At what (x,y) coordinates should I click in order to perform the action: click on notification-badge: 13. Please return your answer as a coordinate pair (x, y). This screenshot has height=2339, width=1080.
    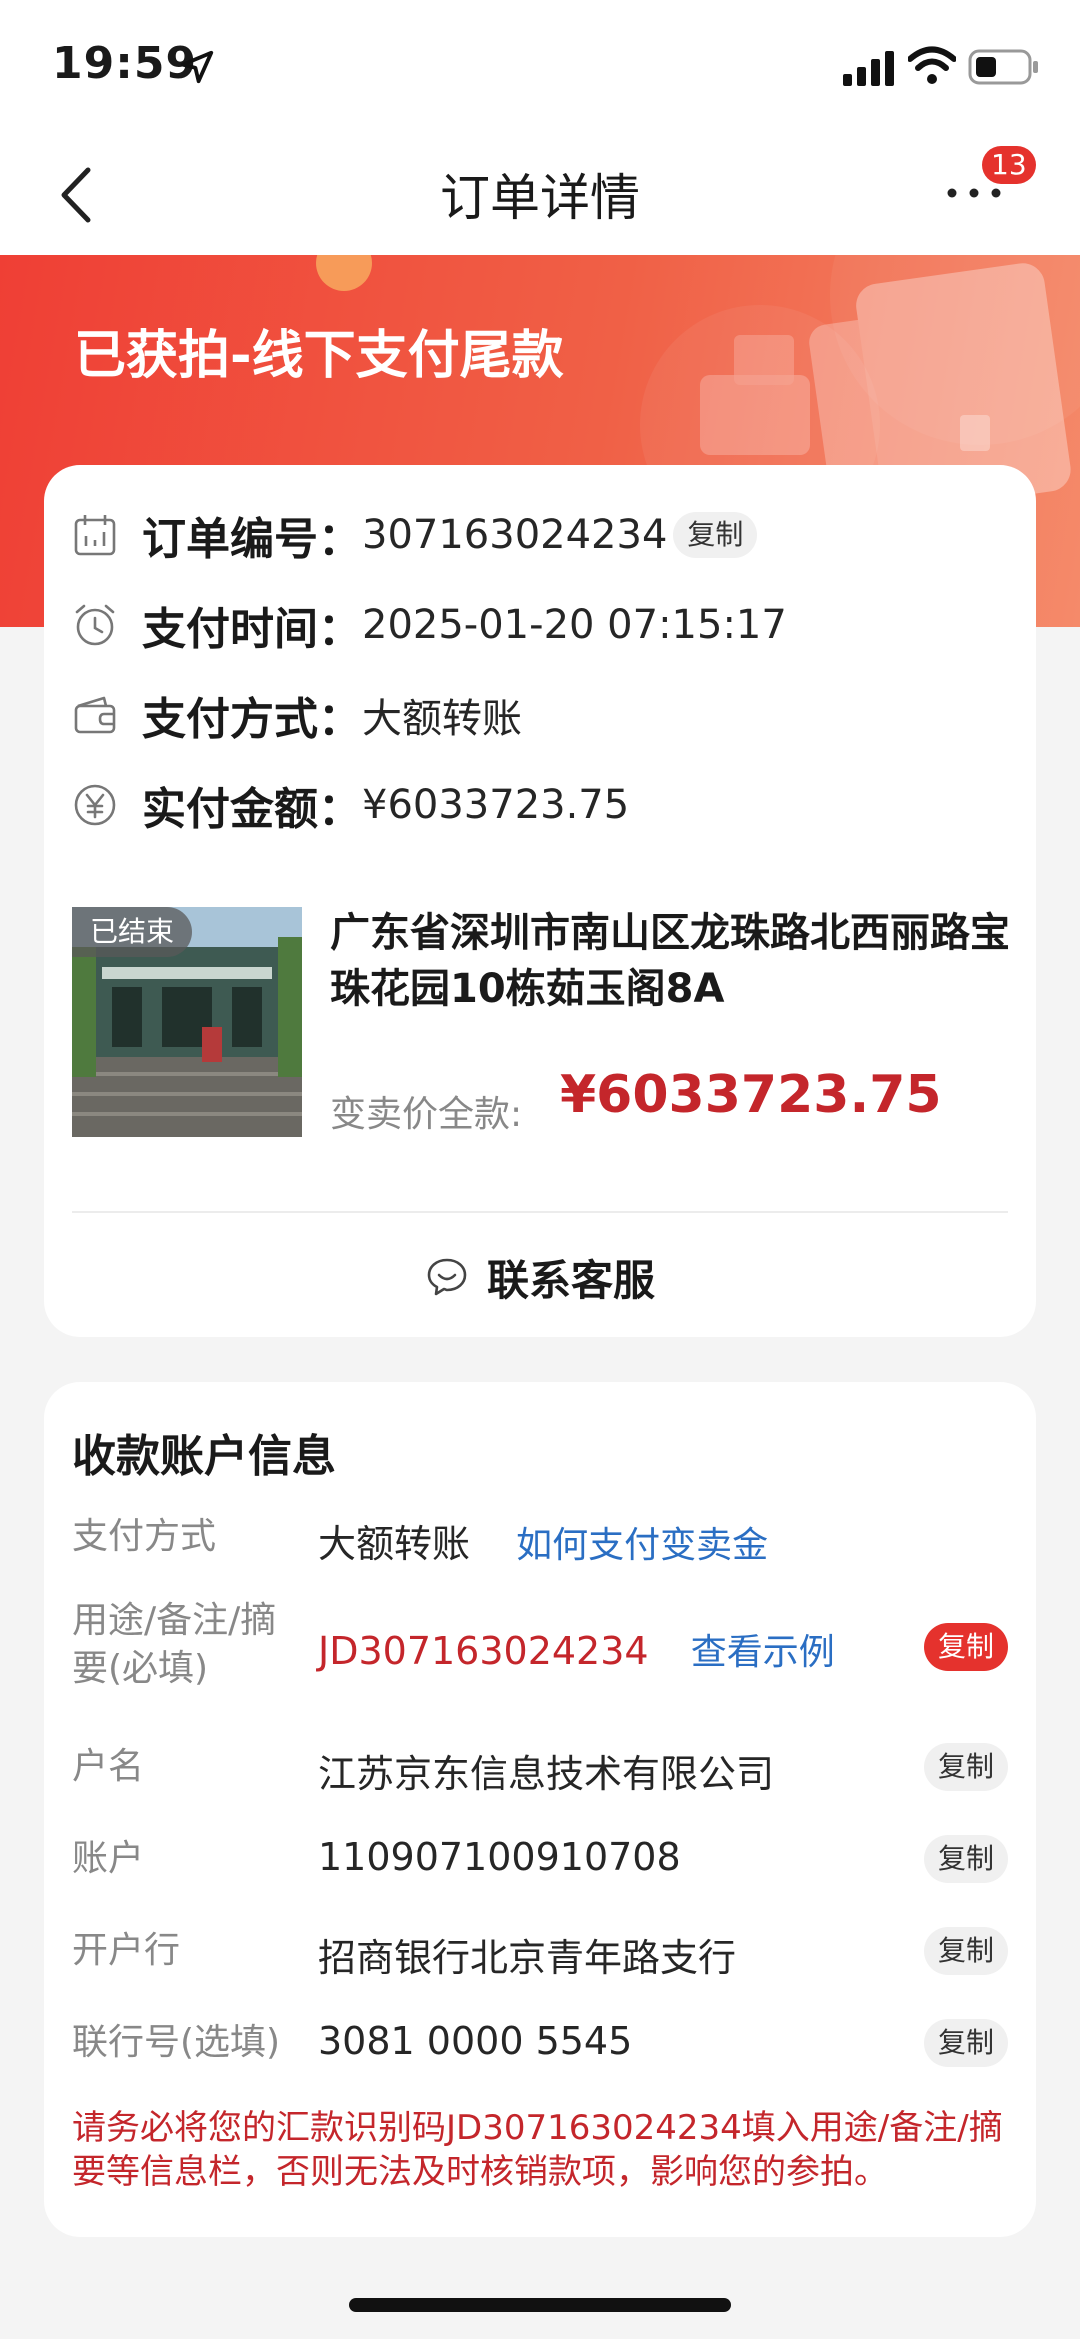
    Looking at the image, I should click on (1009, 165).